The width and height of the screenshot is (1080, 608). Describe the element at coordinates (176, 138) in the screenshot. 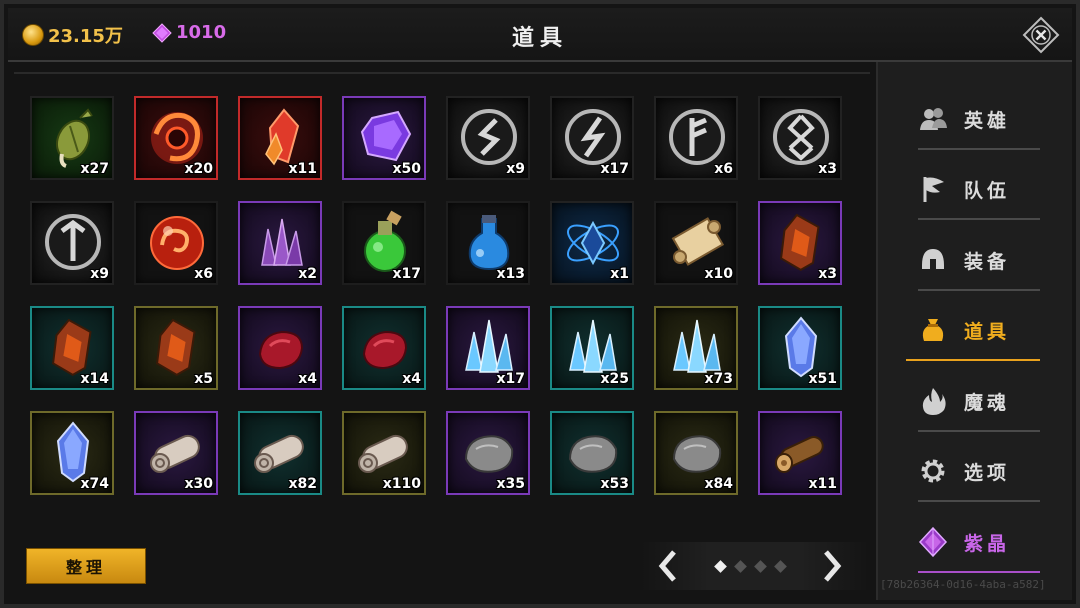

I see `inventory-slot: x20` at that location.